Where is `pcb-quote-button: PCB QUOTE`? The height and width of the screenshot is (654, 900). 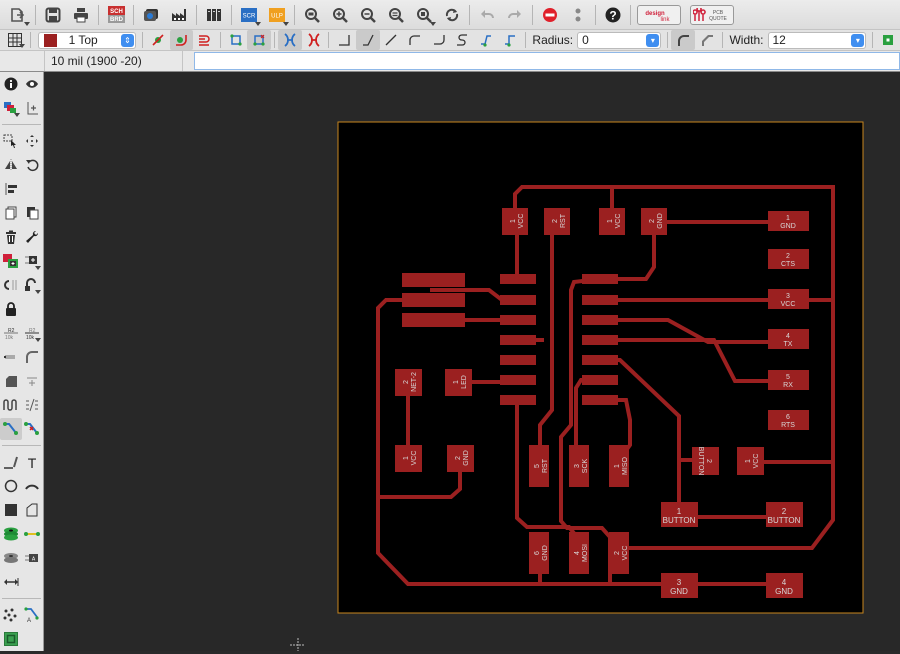
pcb-quote-button: PCB QUOTE is located at coordinates (712, 14).